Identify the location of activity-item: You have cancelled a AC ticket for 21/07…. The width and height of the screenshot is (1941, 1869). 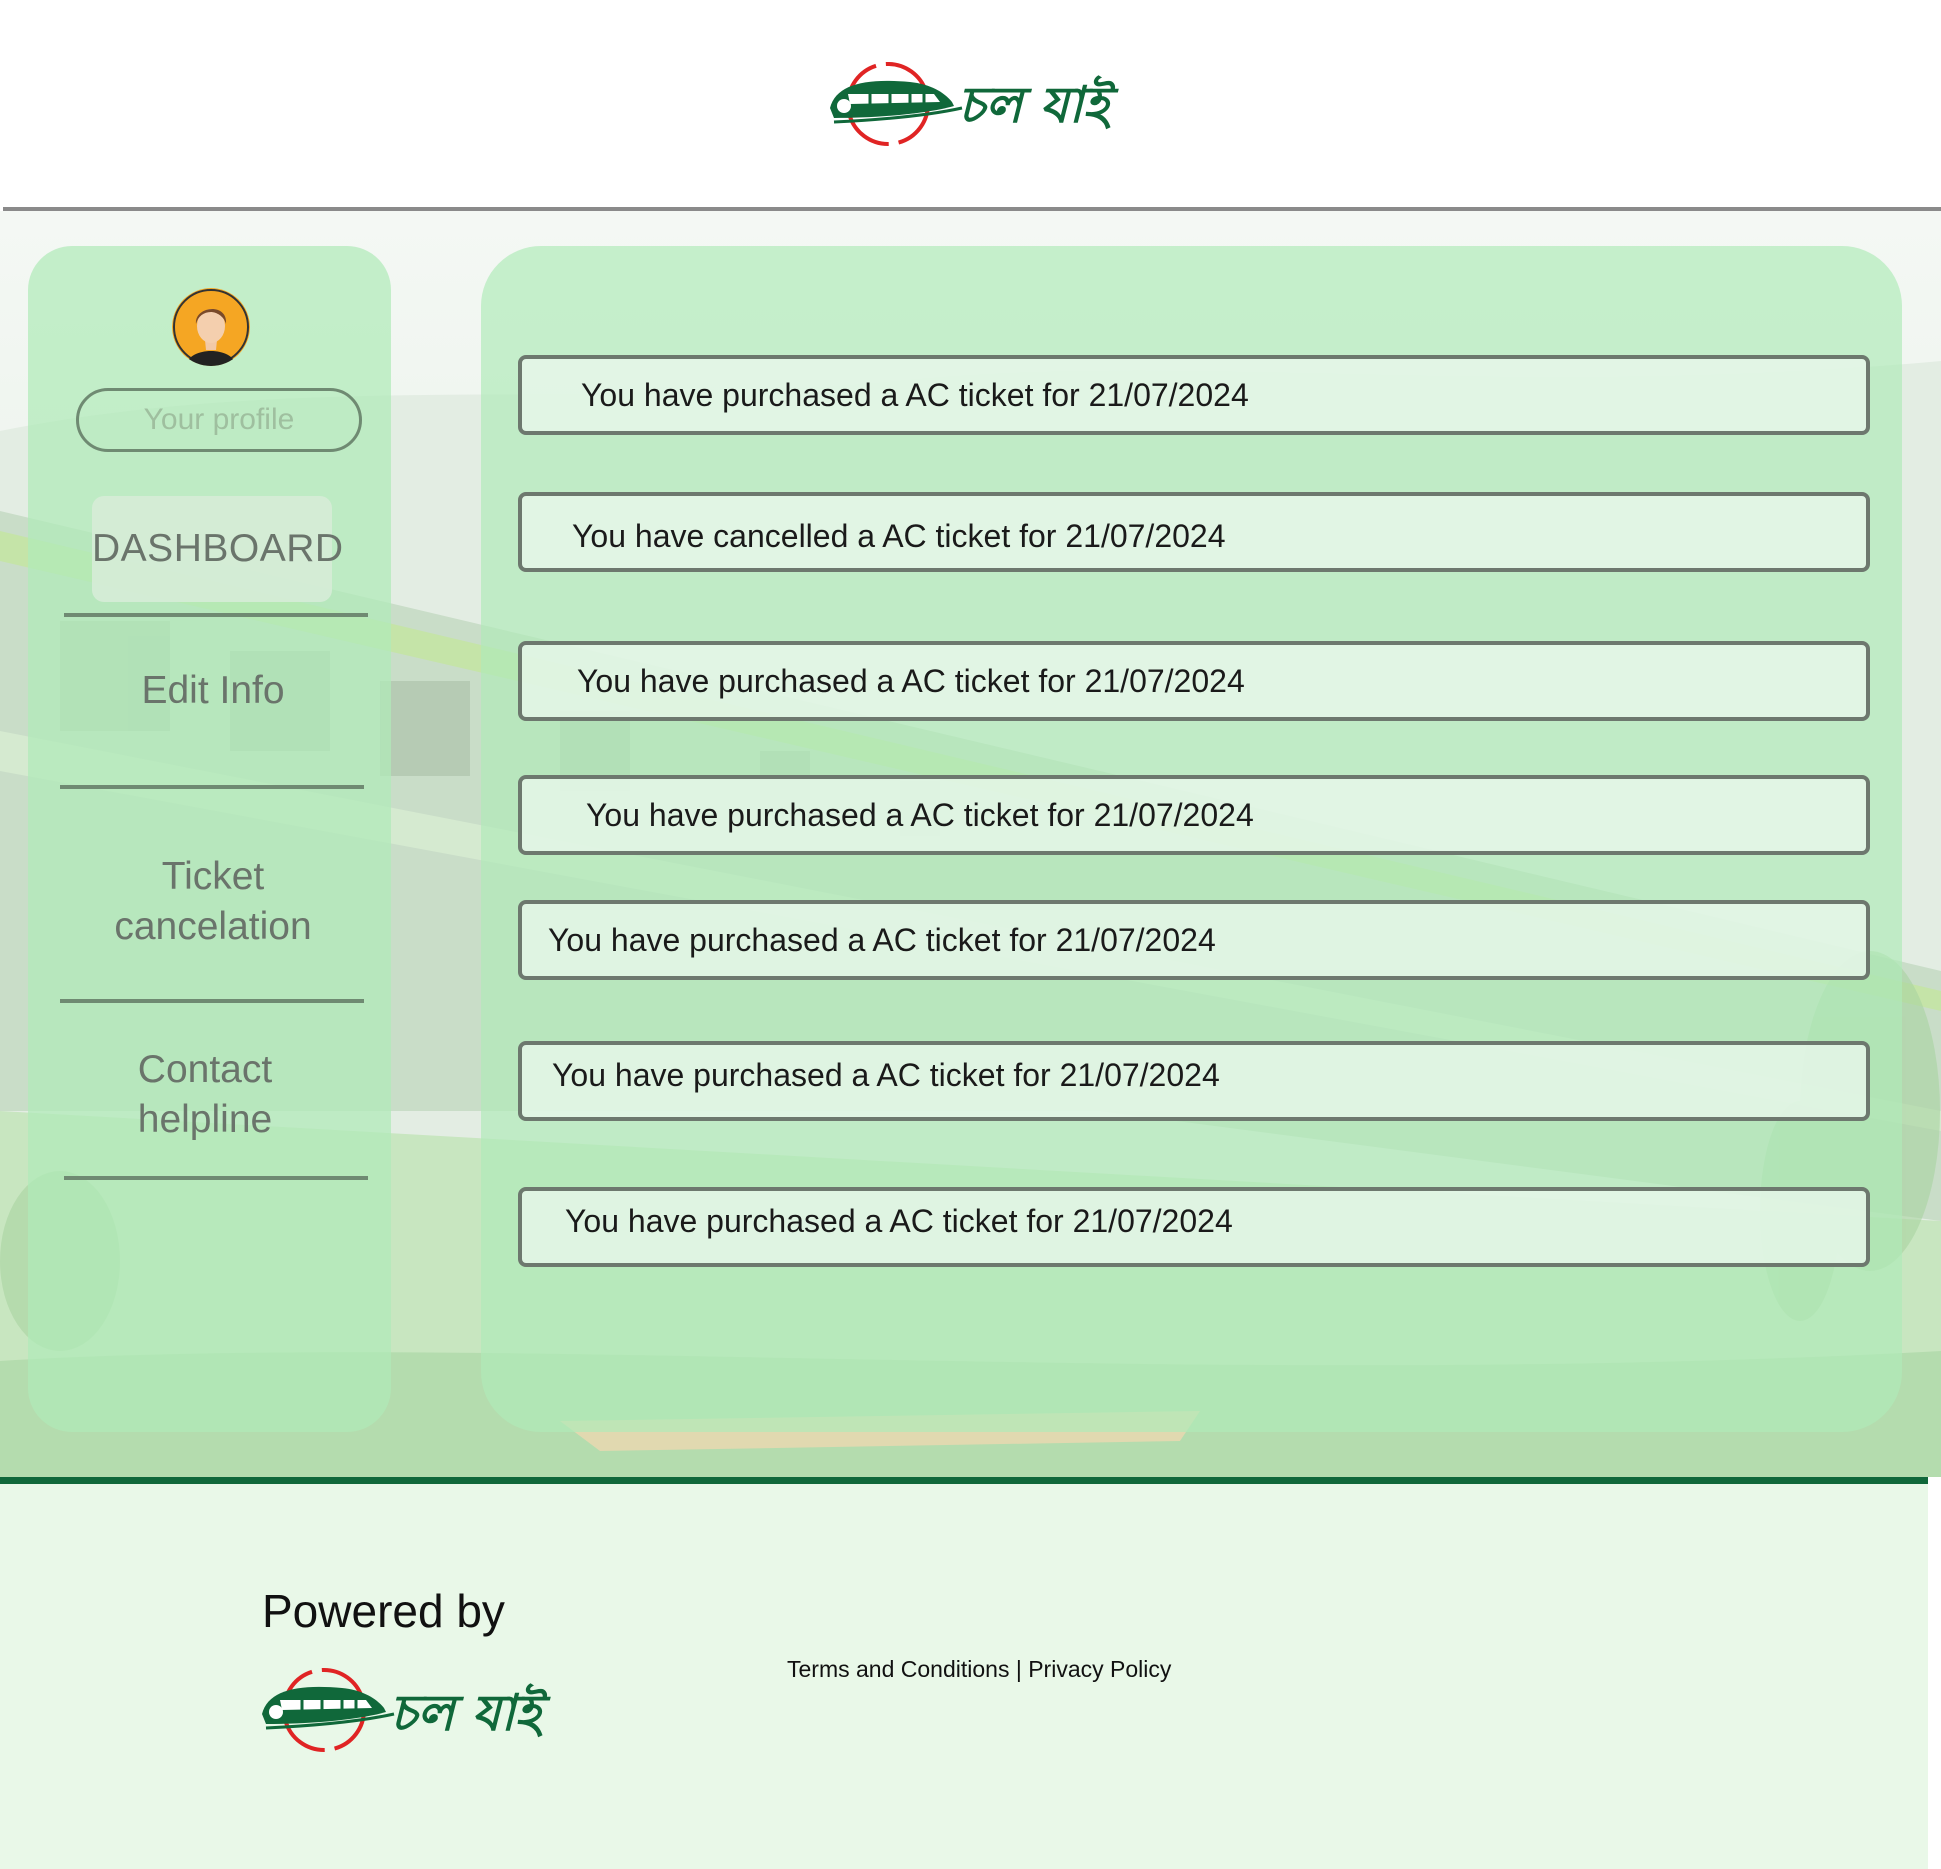
(1194, 532).